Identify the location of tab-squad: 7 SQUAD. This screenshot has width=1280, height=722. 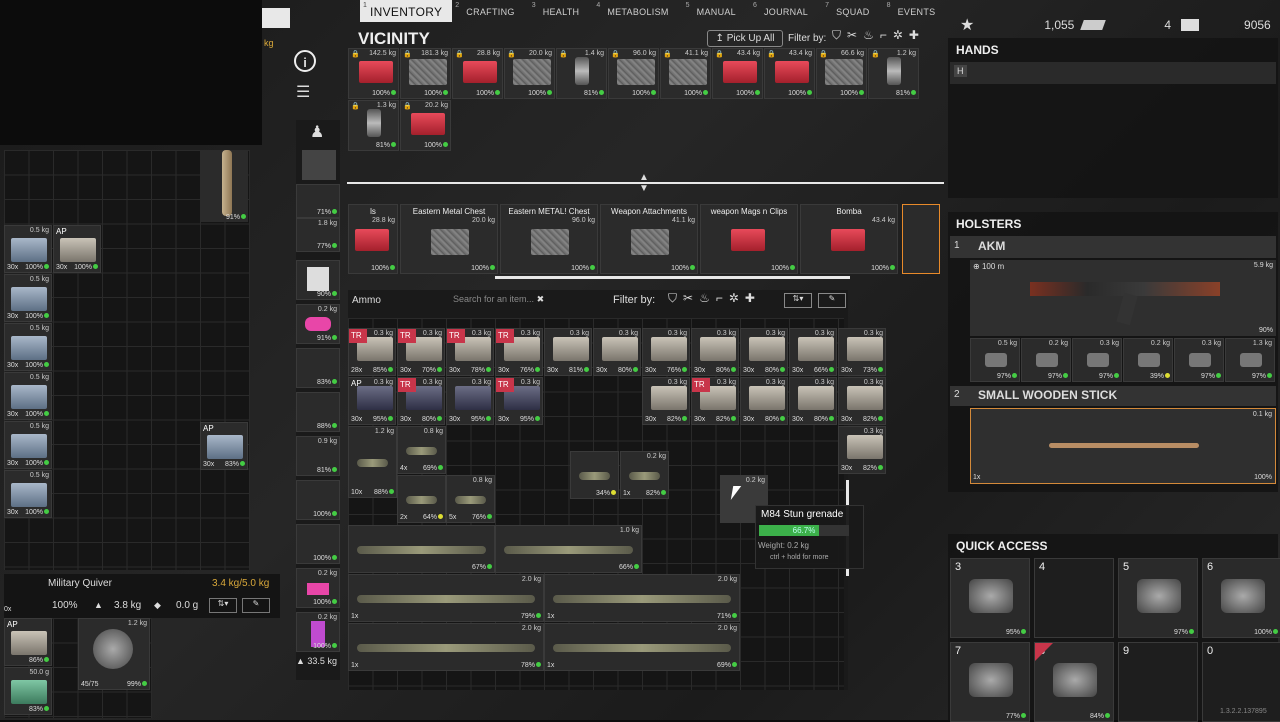
(853, 11).